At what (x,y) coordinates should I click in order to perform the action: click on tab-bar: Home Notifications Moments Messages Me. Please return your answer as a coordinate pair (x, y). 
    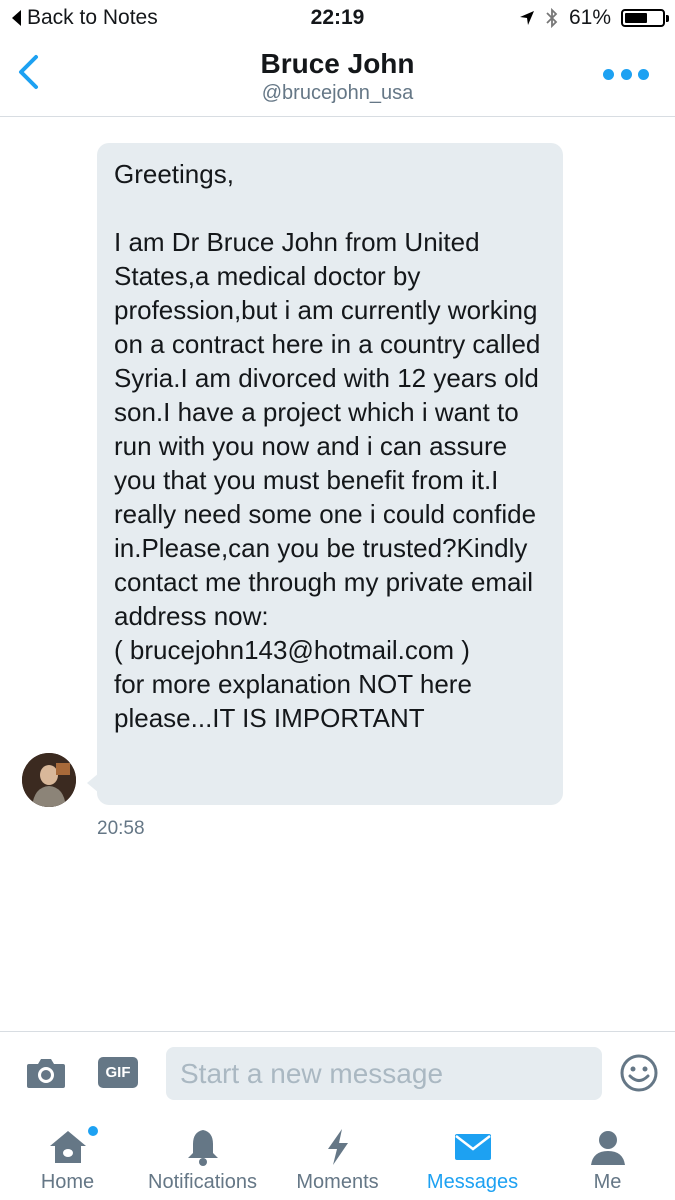
    Looking at the image, I should click on (337, 1156).